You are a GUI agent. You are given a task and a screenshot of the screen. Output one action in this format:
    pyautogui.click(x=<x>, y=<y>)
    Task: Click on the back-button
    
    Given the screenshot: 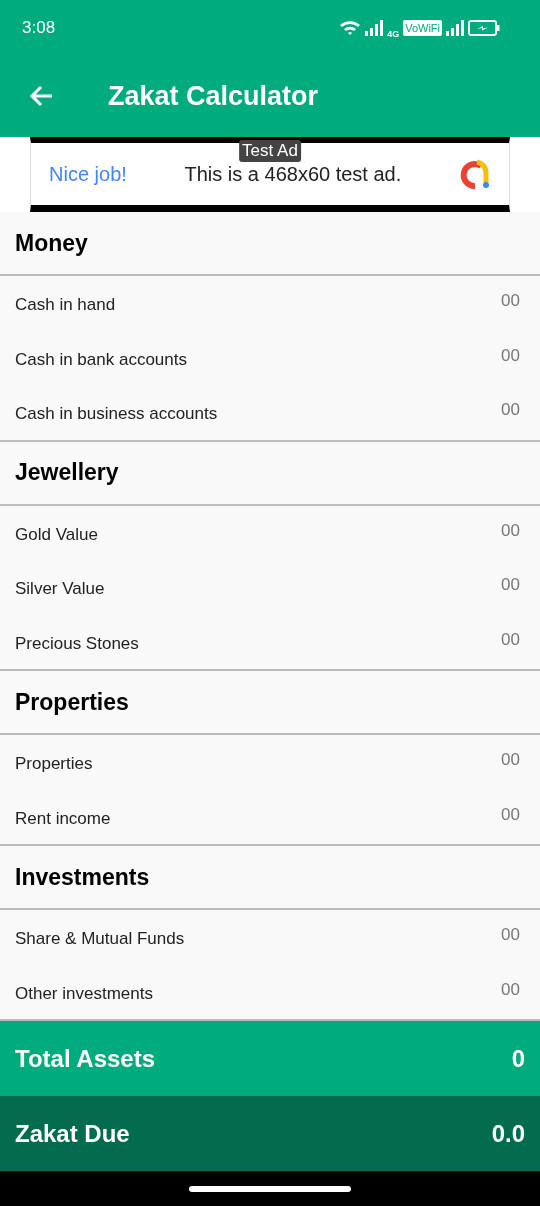 What is the action you would take?
    pyautogui.click(x=41, y=96)
    